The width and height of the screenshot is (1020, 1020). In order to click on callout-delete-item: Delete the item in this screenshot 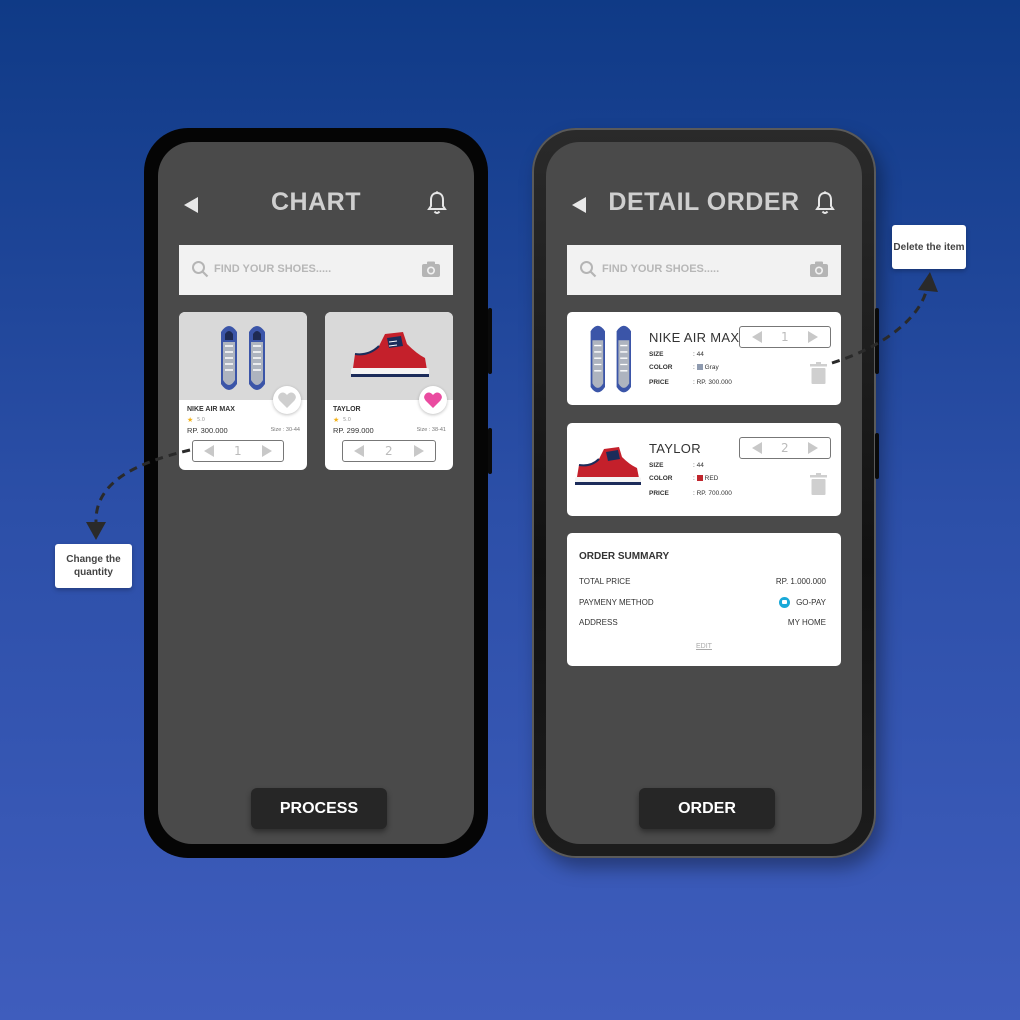, I will do `click(929, 247)`.